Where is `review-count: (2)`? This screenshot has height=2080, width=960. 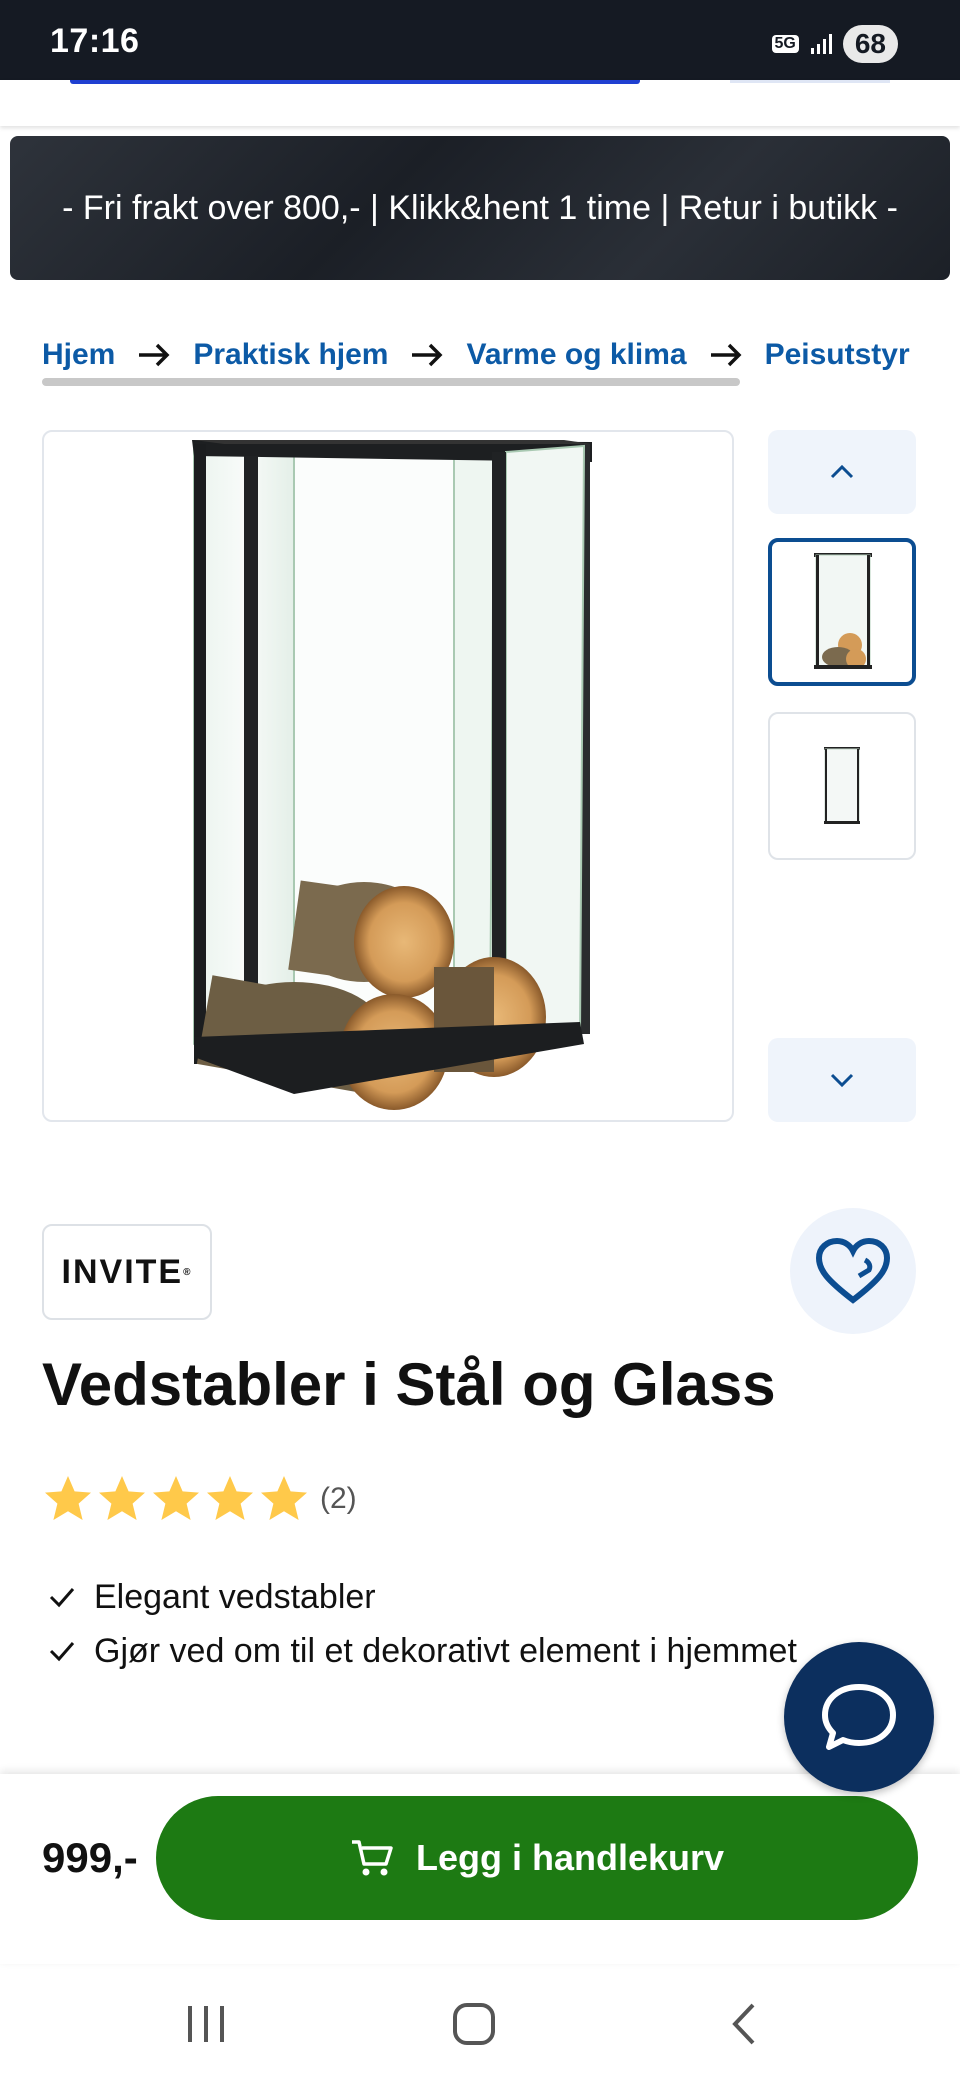
review-count: (2) is located at coordinates (338, 1499).